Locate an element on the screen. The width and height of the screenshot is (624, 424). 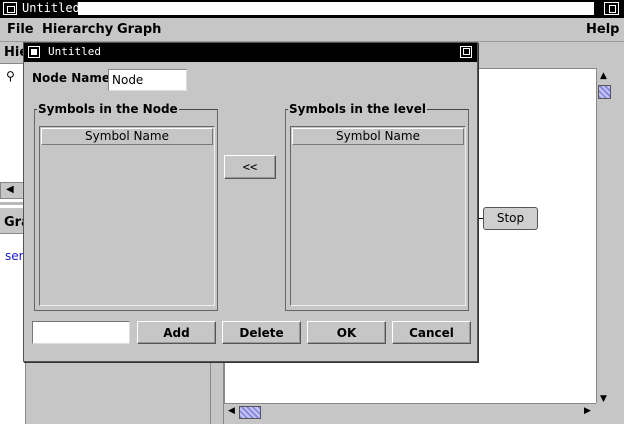
symbols-in-level-column-header: Symbol Name is located at coordinates (378, 136).